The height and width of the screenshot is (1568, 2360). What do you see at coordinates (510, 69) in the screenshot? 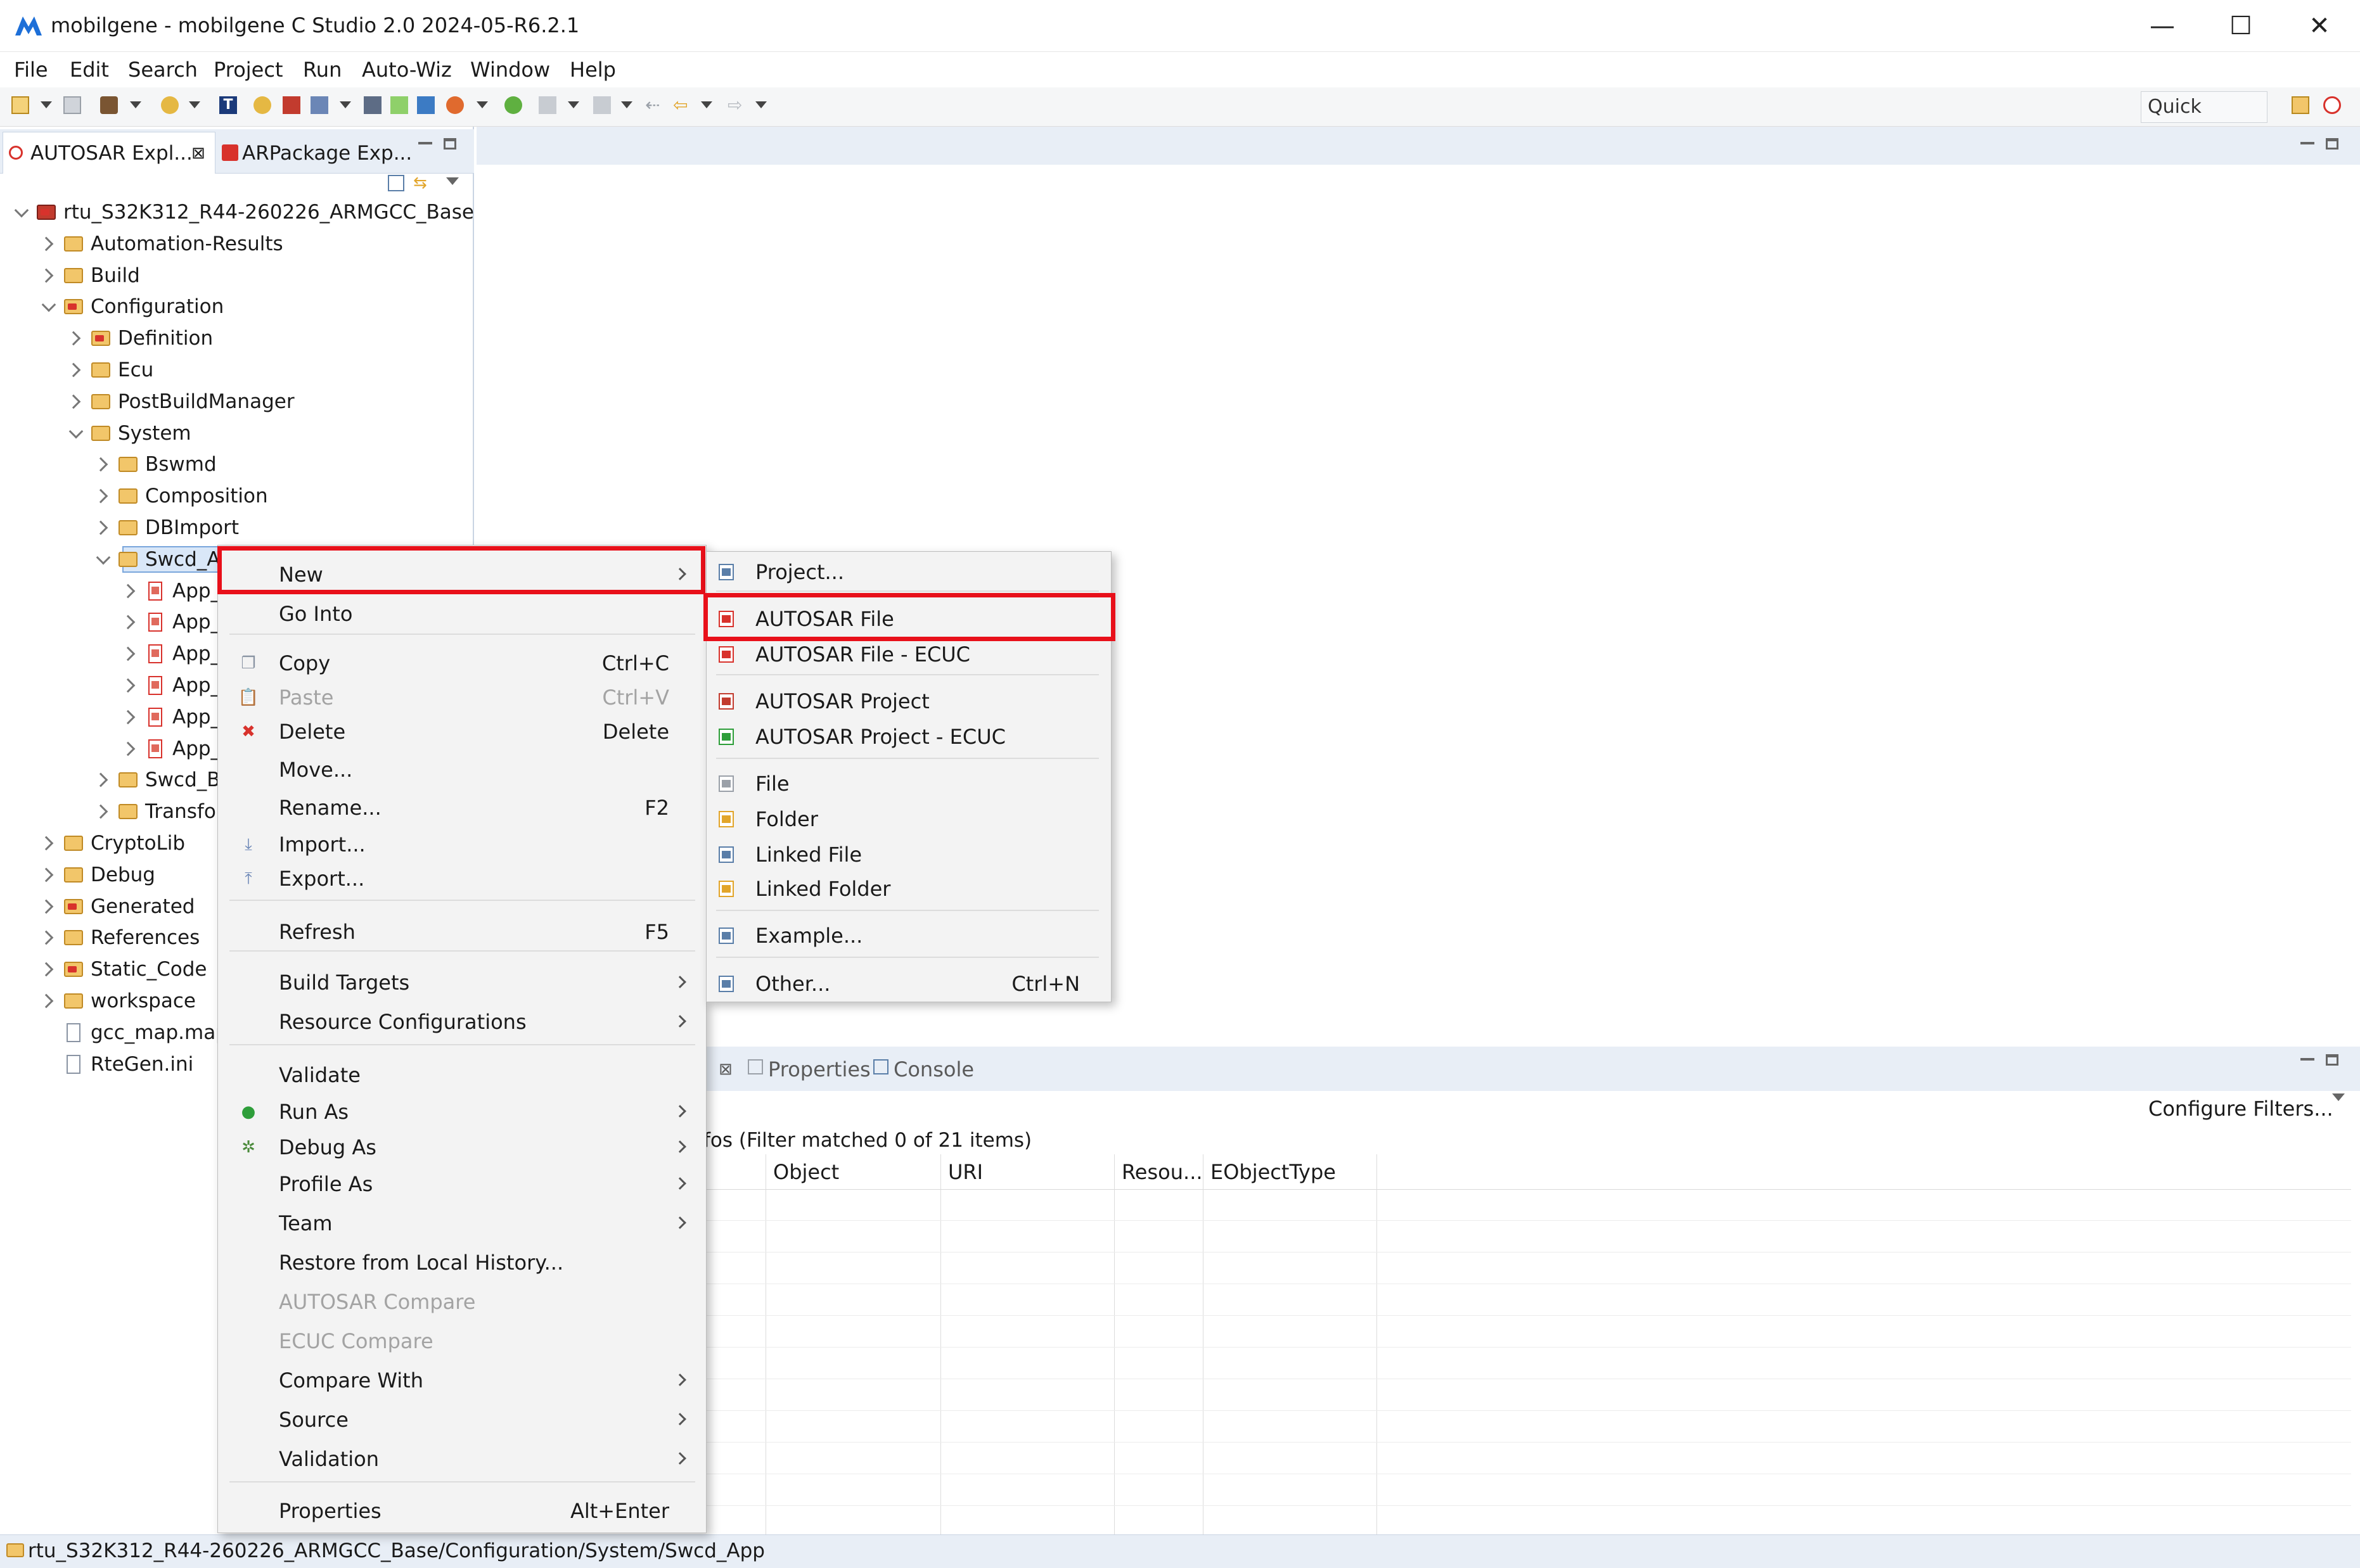
I see `menu-window: Window` at bounding box center [510, 69].